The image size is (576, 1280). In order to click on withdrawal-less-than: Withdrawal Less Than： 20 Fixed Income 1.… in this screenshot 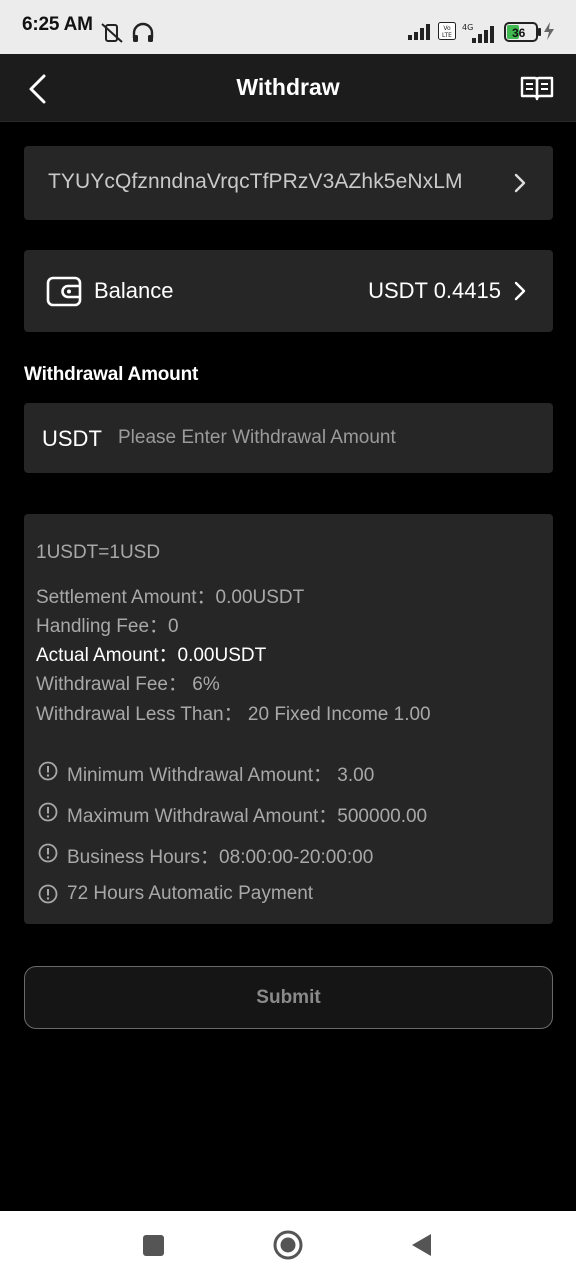, I will do `click(233, 714)`.